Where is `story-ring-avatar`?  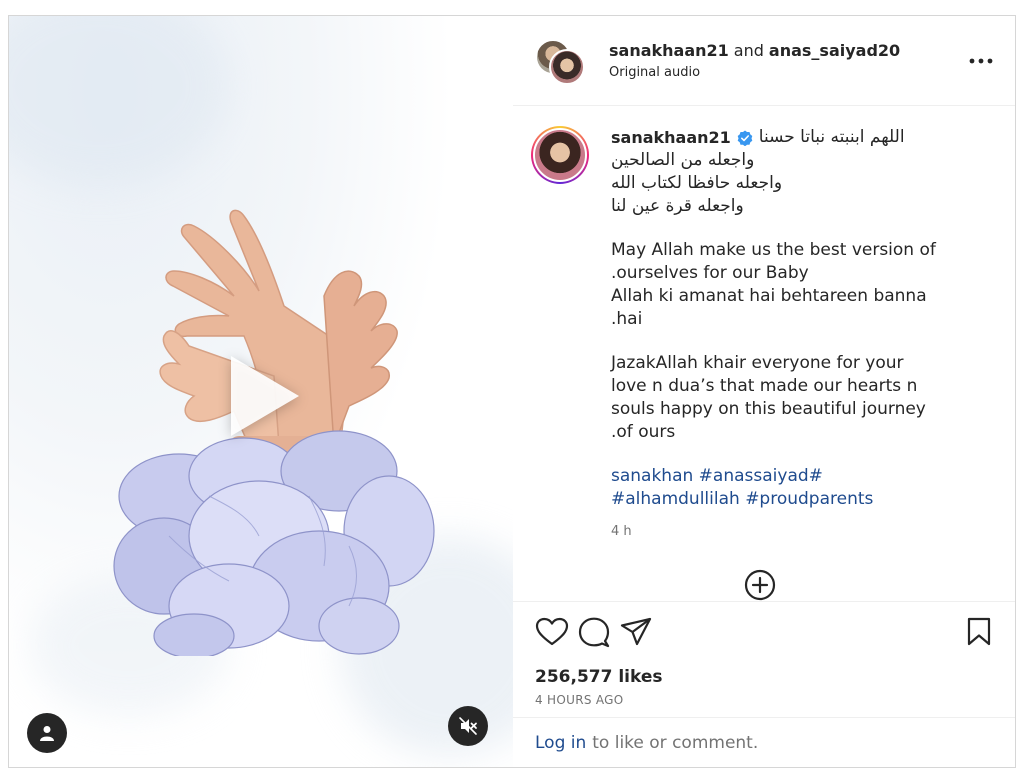 story-ring-avatar is located at coordinates (560, 155).